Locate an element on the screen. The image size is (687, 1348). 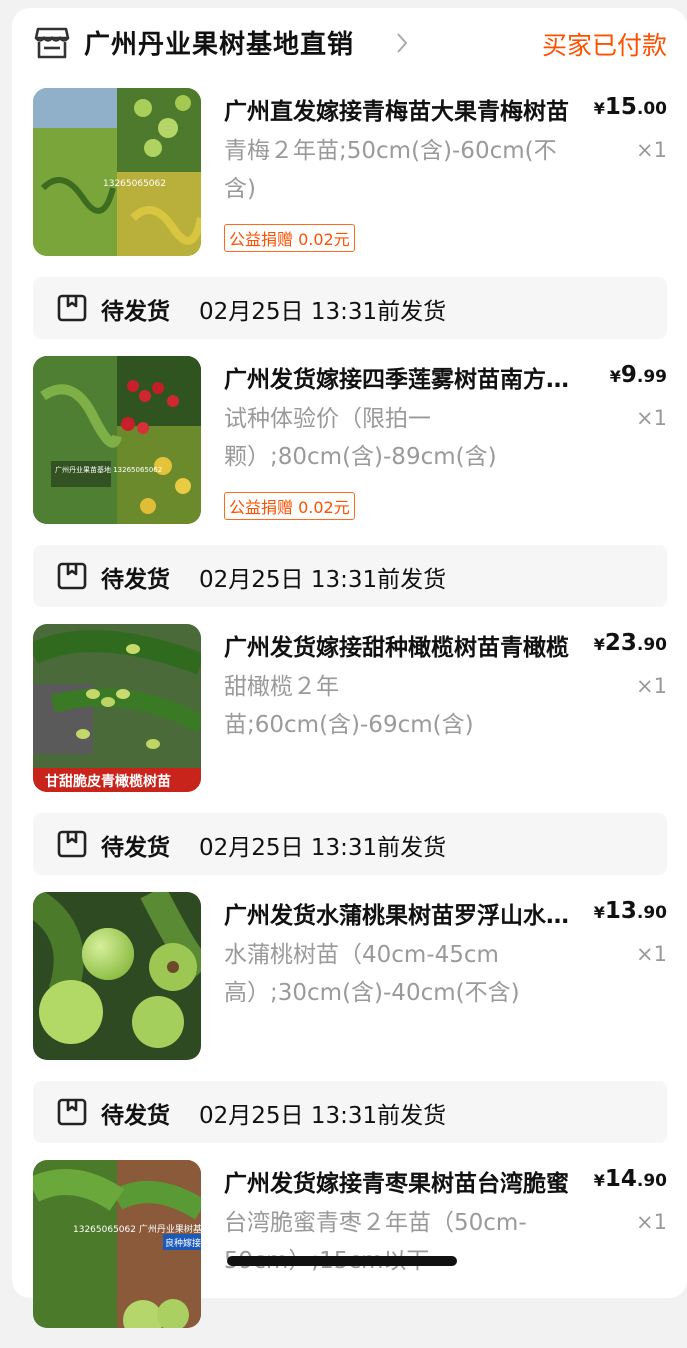
product-price: ¥13.90 is located at coordinates (630, 911).